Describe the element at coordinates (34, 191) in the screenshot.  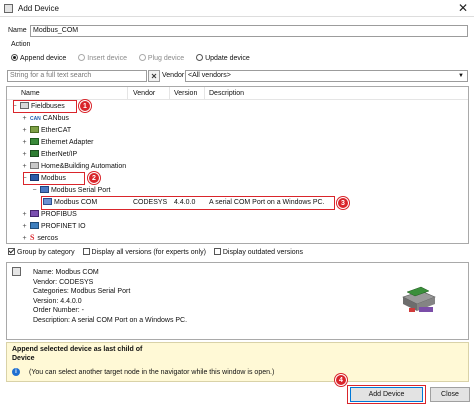
I see `collapse-icon: −` at that location.